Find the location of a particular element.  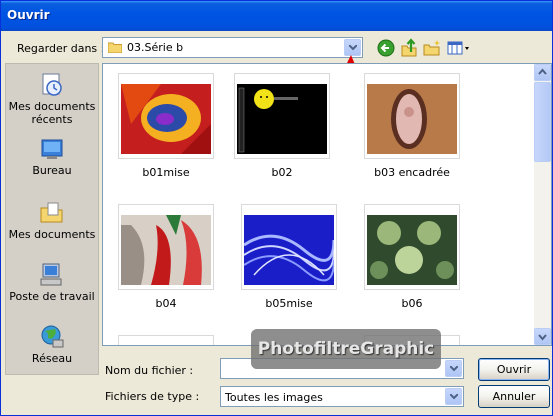

new-folder-icon is located at coordinates (431, 48).